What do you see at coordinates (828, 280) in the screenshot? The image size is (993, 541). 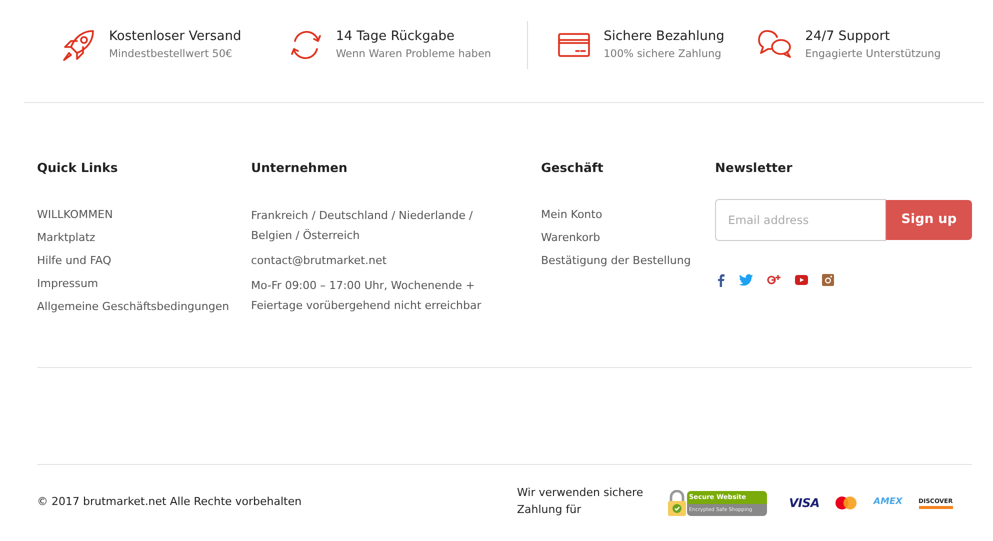 I see `instagram-icon` at bounding box center [828, 280].